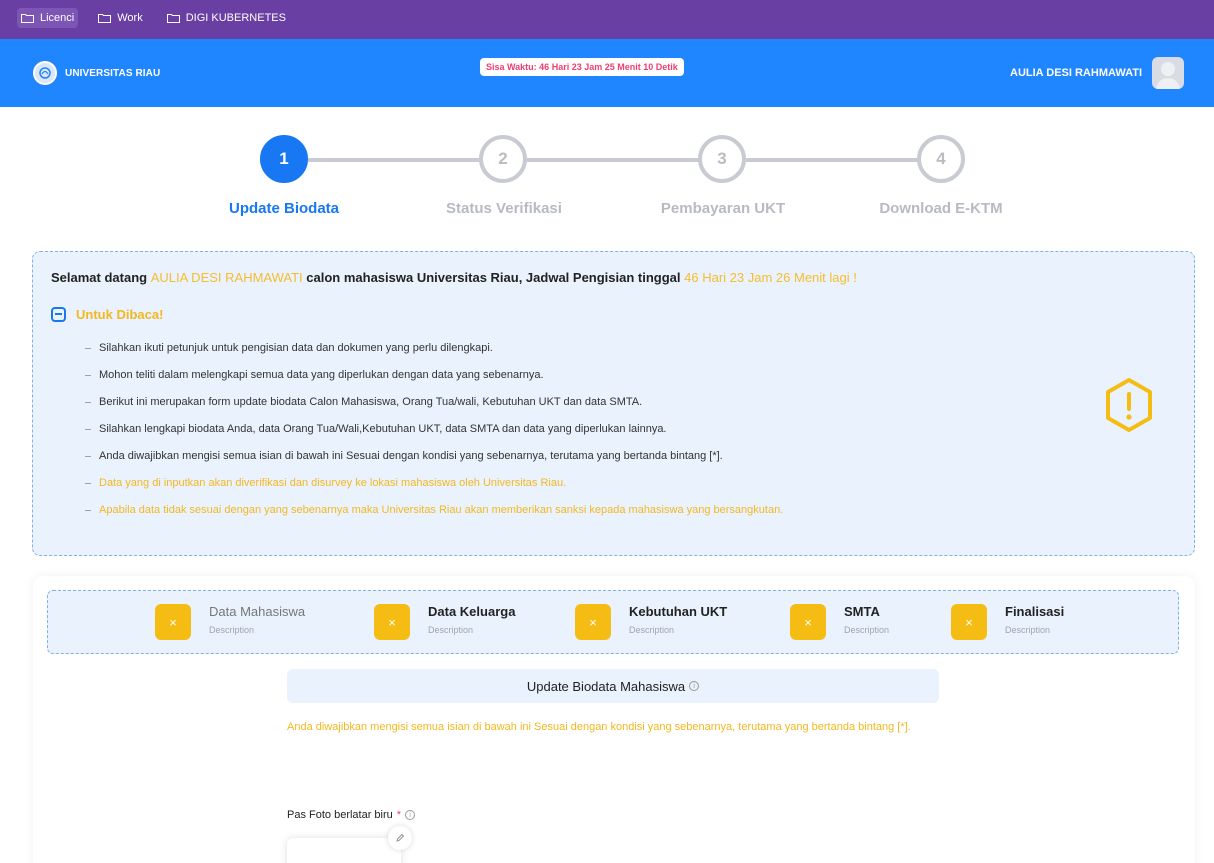 This screenshot has height=863, width=1214. Describe the element at coordinates (1168, 73) in the screenshot. I see `avatar` at that location.